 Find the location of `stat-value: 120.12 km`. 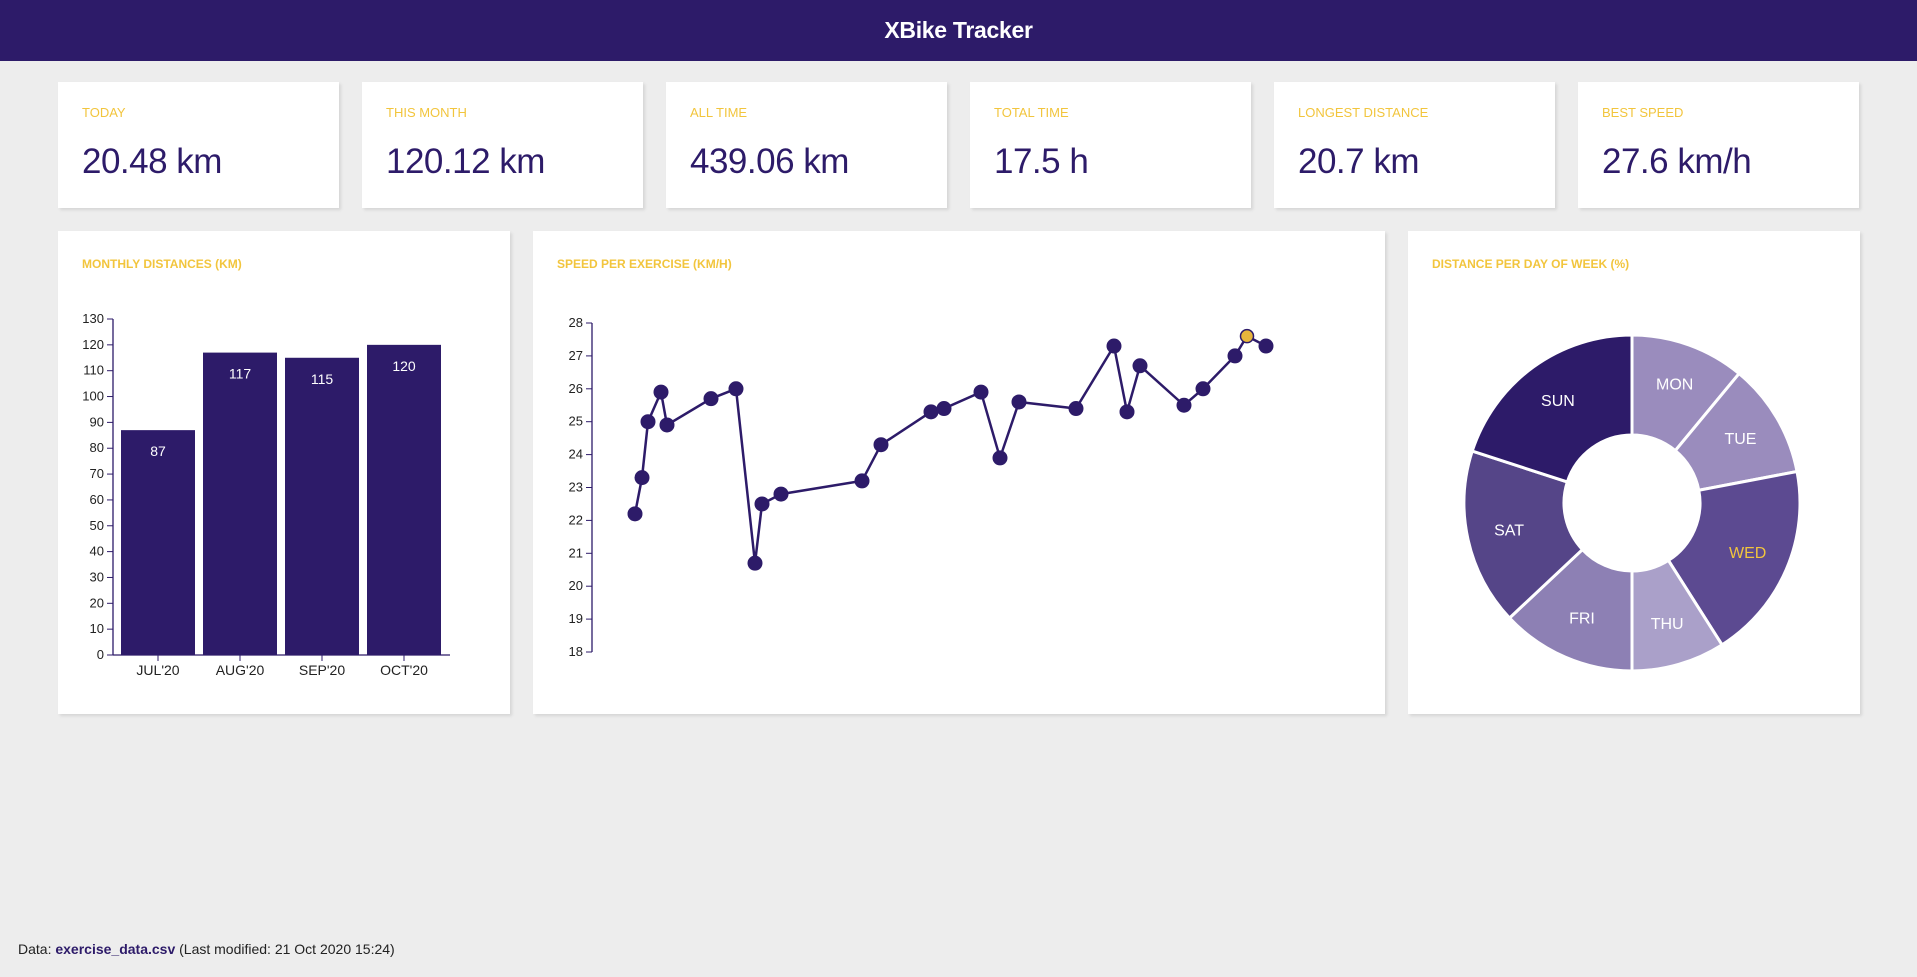

stat-value: 120.12 km is located at coordinates (465, 161).